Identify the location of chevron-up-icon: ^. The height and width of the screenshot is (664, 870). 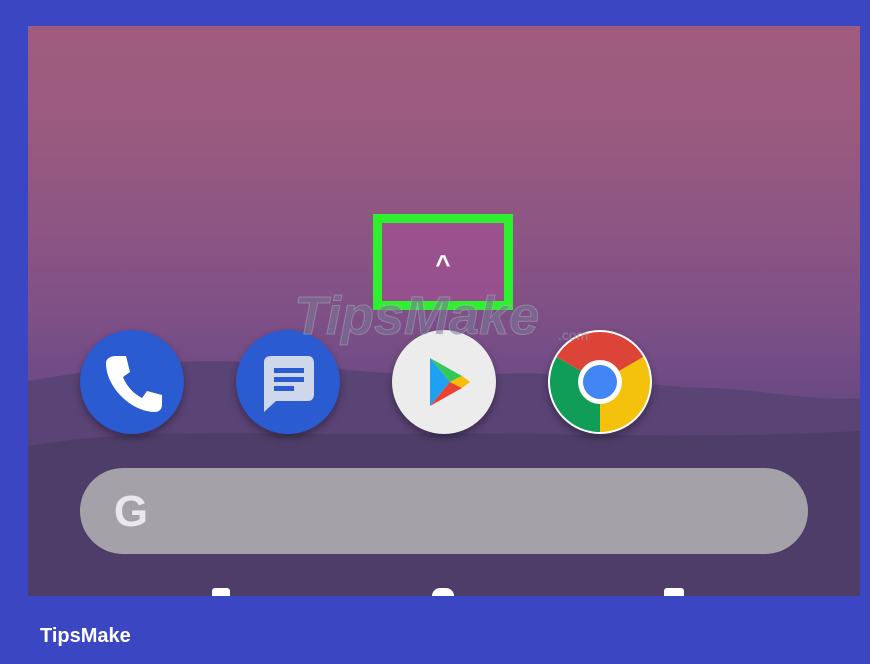
(443, 264).